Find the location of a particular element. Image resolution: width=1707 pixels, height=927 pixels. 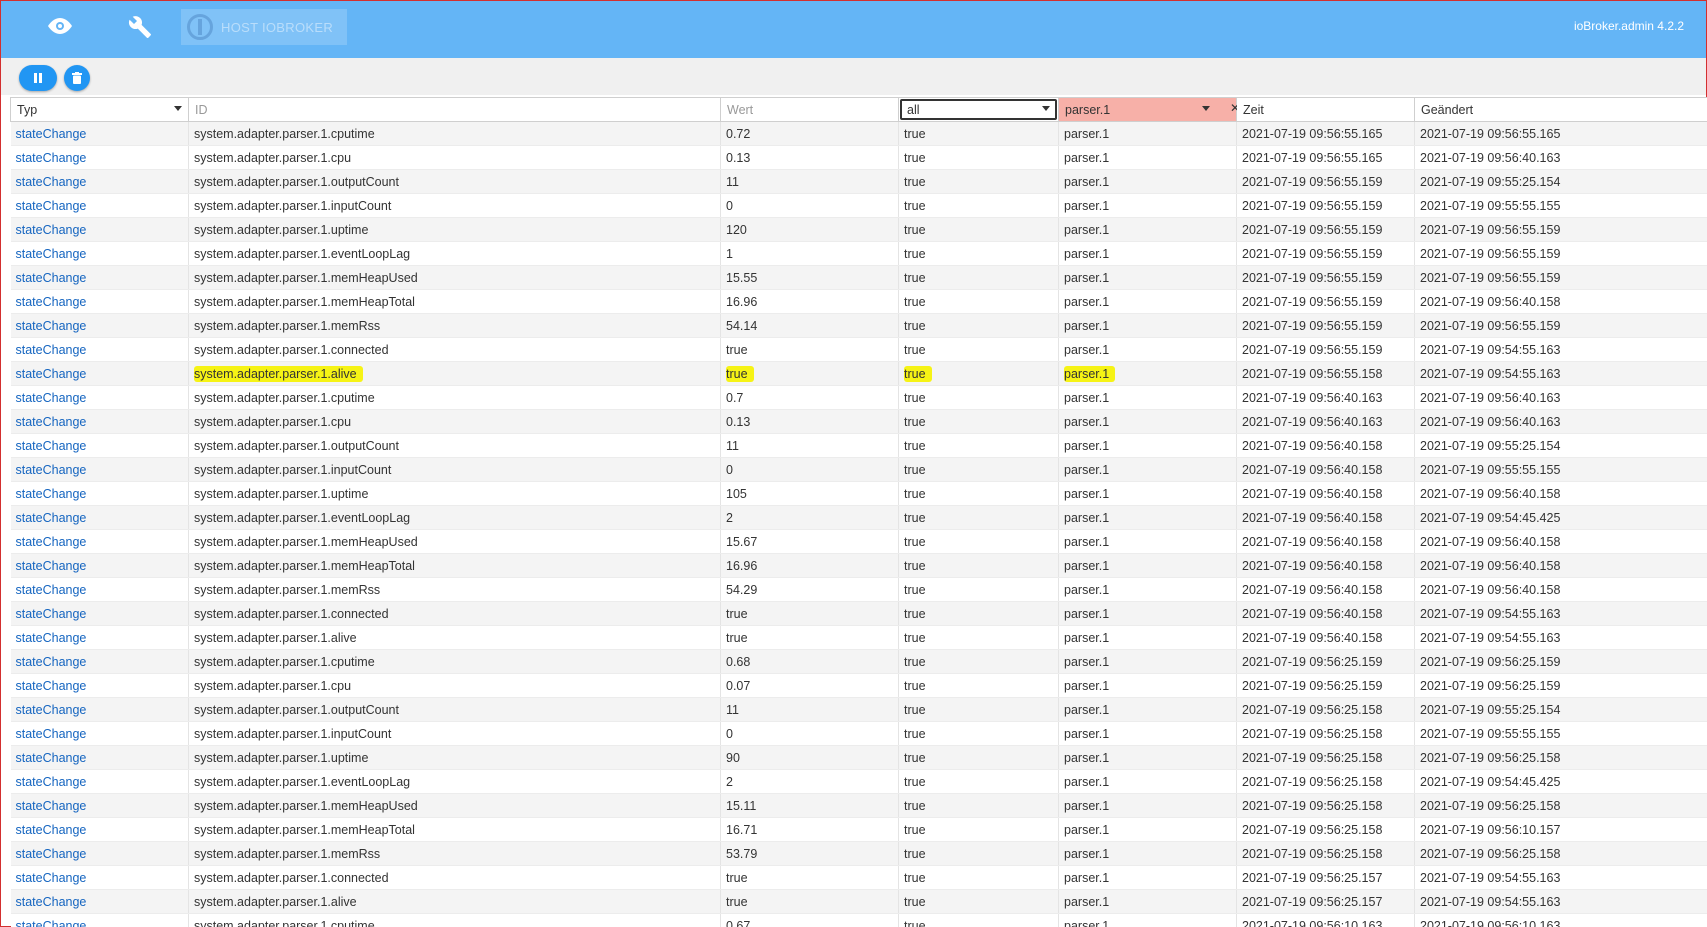

state-value: 54.29 is located at coordinates (742, 589).